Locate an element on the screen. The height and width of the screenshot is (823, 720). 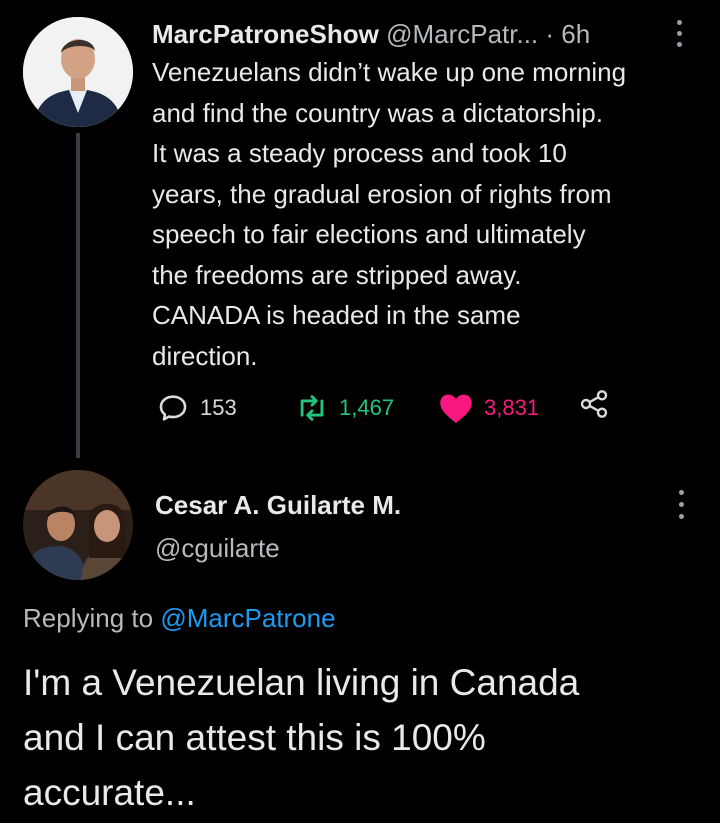
reply-count: 153 is located at coordinates (218, 407).